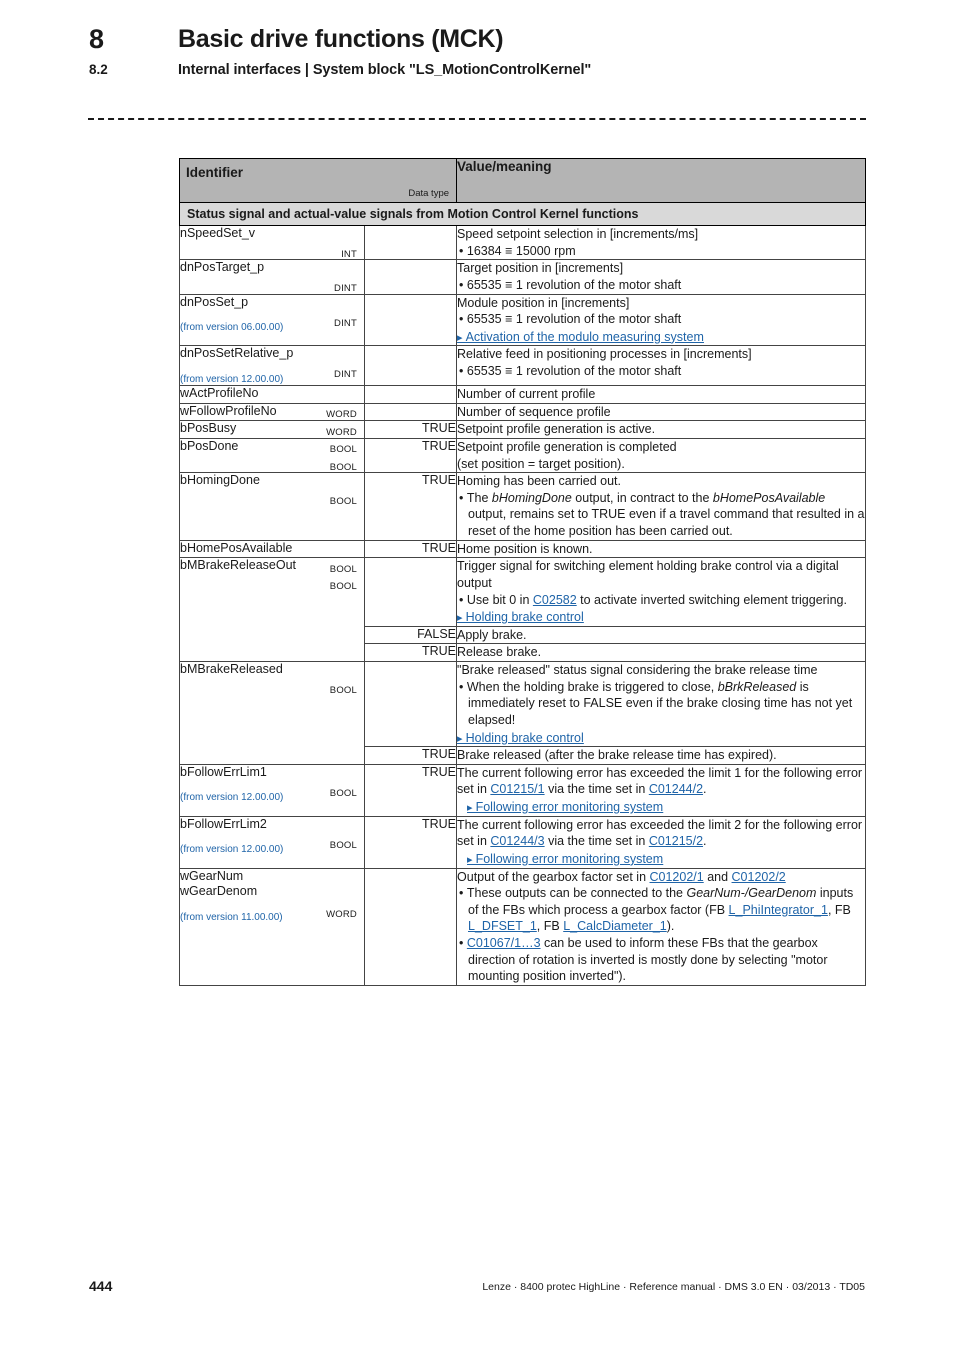 Image resolution: width=954 pixels, height=1350 pixels. What do you see at coordinates (272, 557) in the screenshot?
I see `identifier-cell: bHomePosAvailable BOOL` at bounding box center [272, 557].